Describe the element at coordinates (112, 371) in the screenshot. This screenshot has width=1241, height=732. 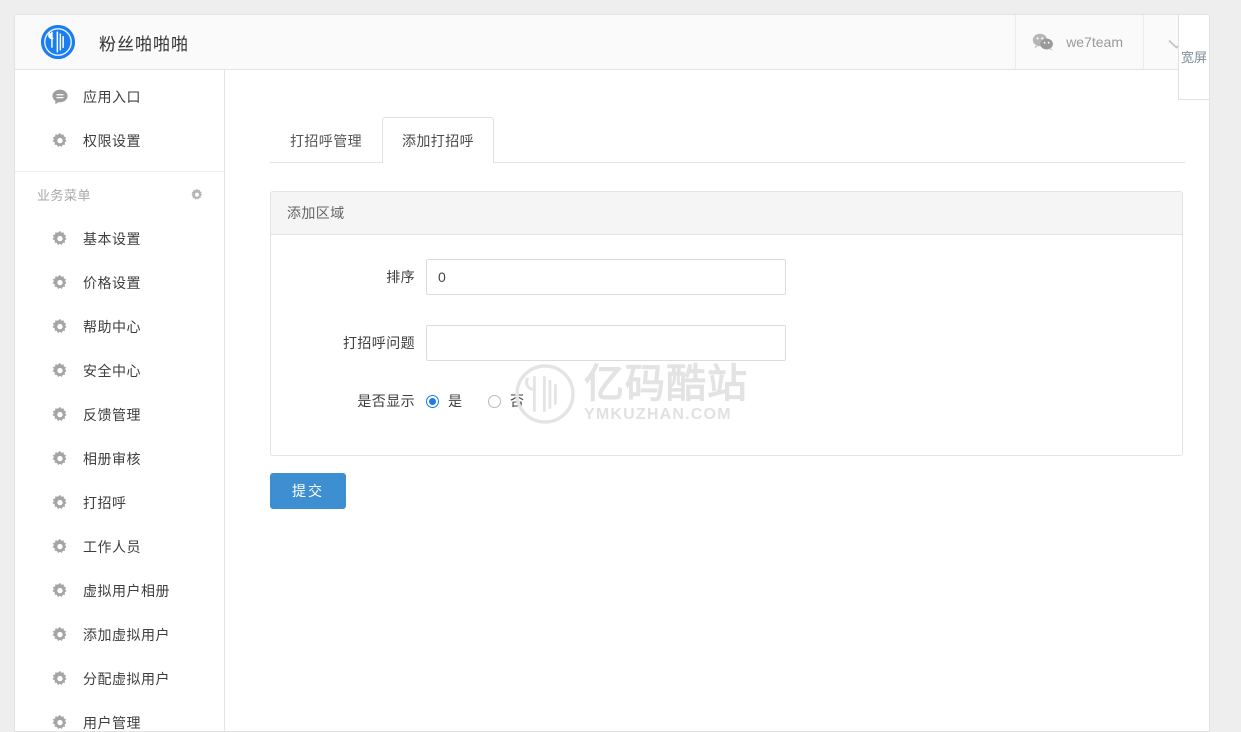
I see `sidebar-item-label: 安全中心` at that location.